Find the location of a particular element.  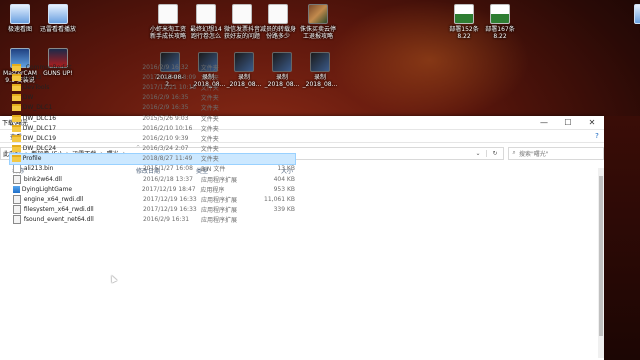

search-placeholder: 搜索"曙光" is located at coordinates (534, 154).